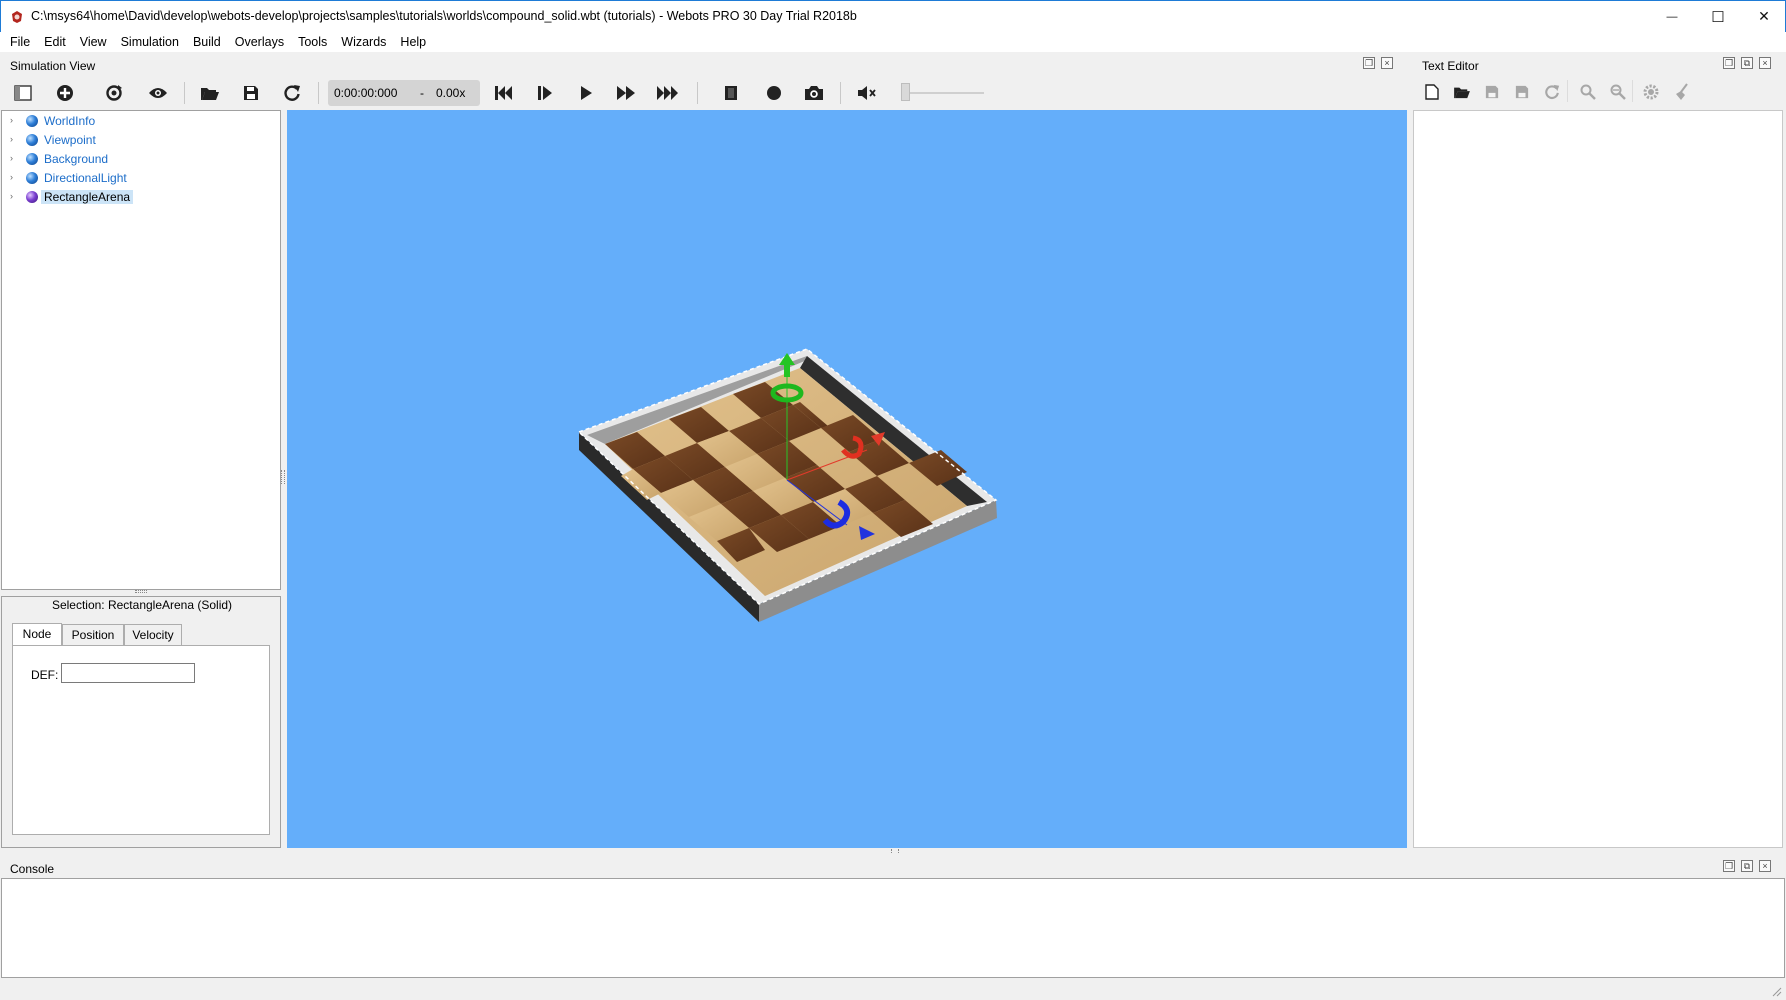  I want to click on menu-help: Help, so click(413, 42).